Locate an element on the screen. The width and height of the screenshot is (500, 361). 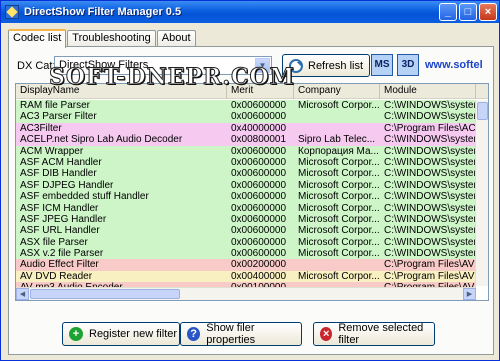
horizontal-scroll-thumb is located at coordinates (105, 294).